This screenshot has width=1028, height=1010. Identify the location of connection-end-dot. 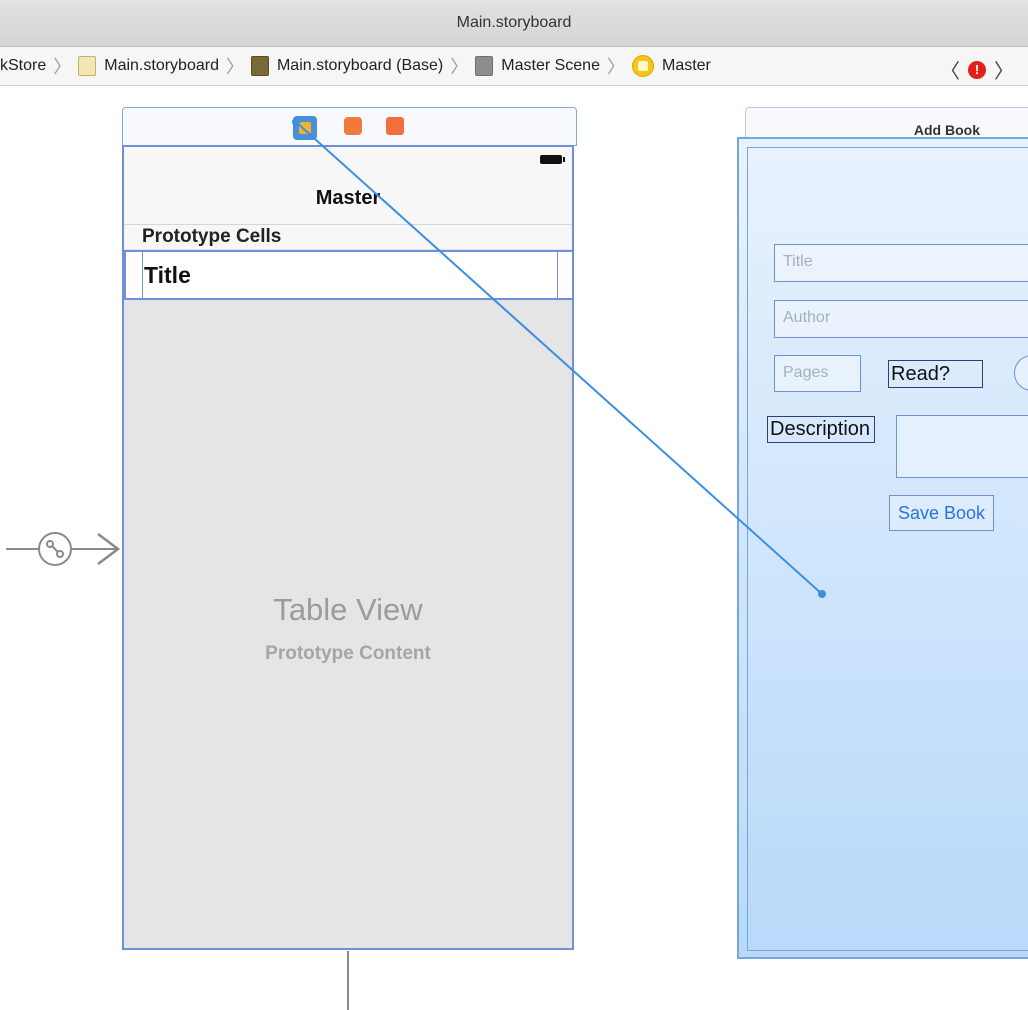
(822, 594).